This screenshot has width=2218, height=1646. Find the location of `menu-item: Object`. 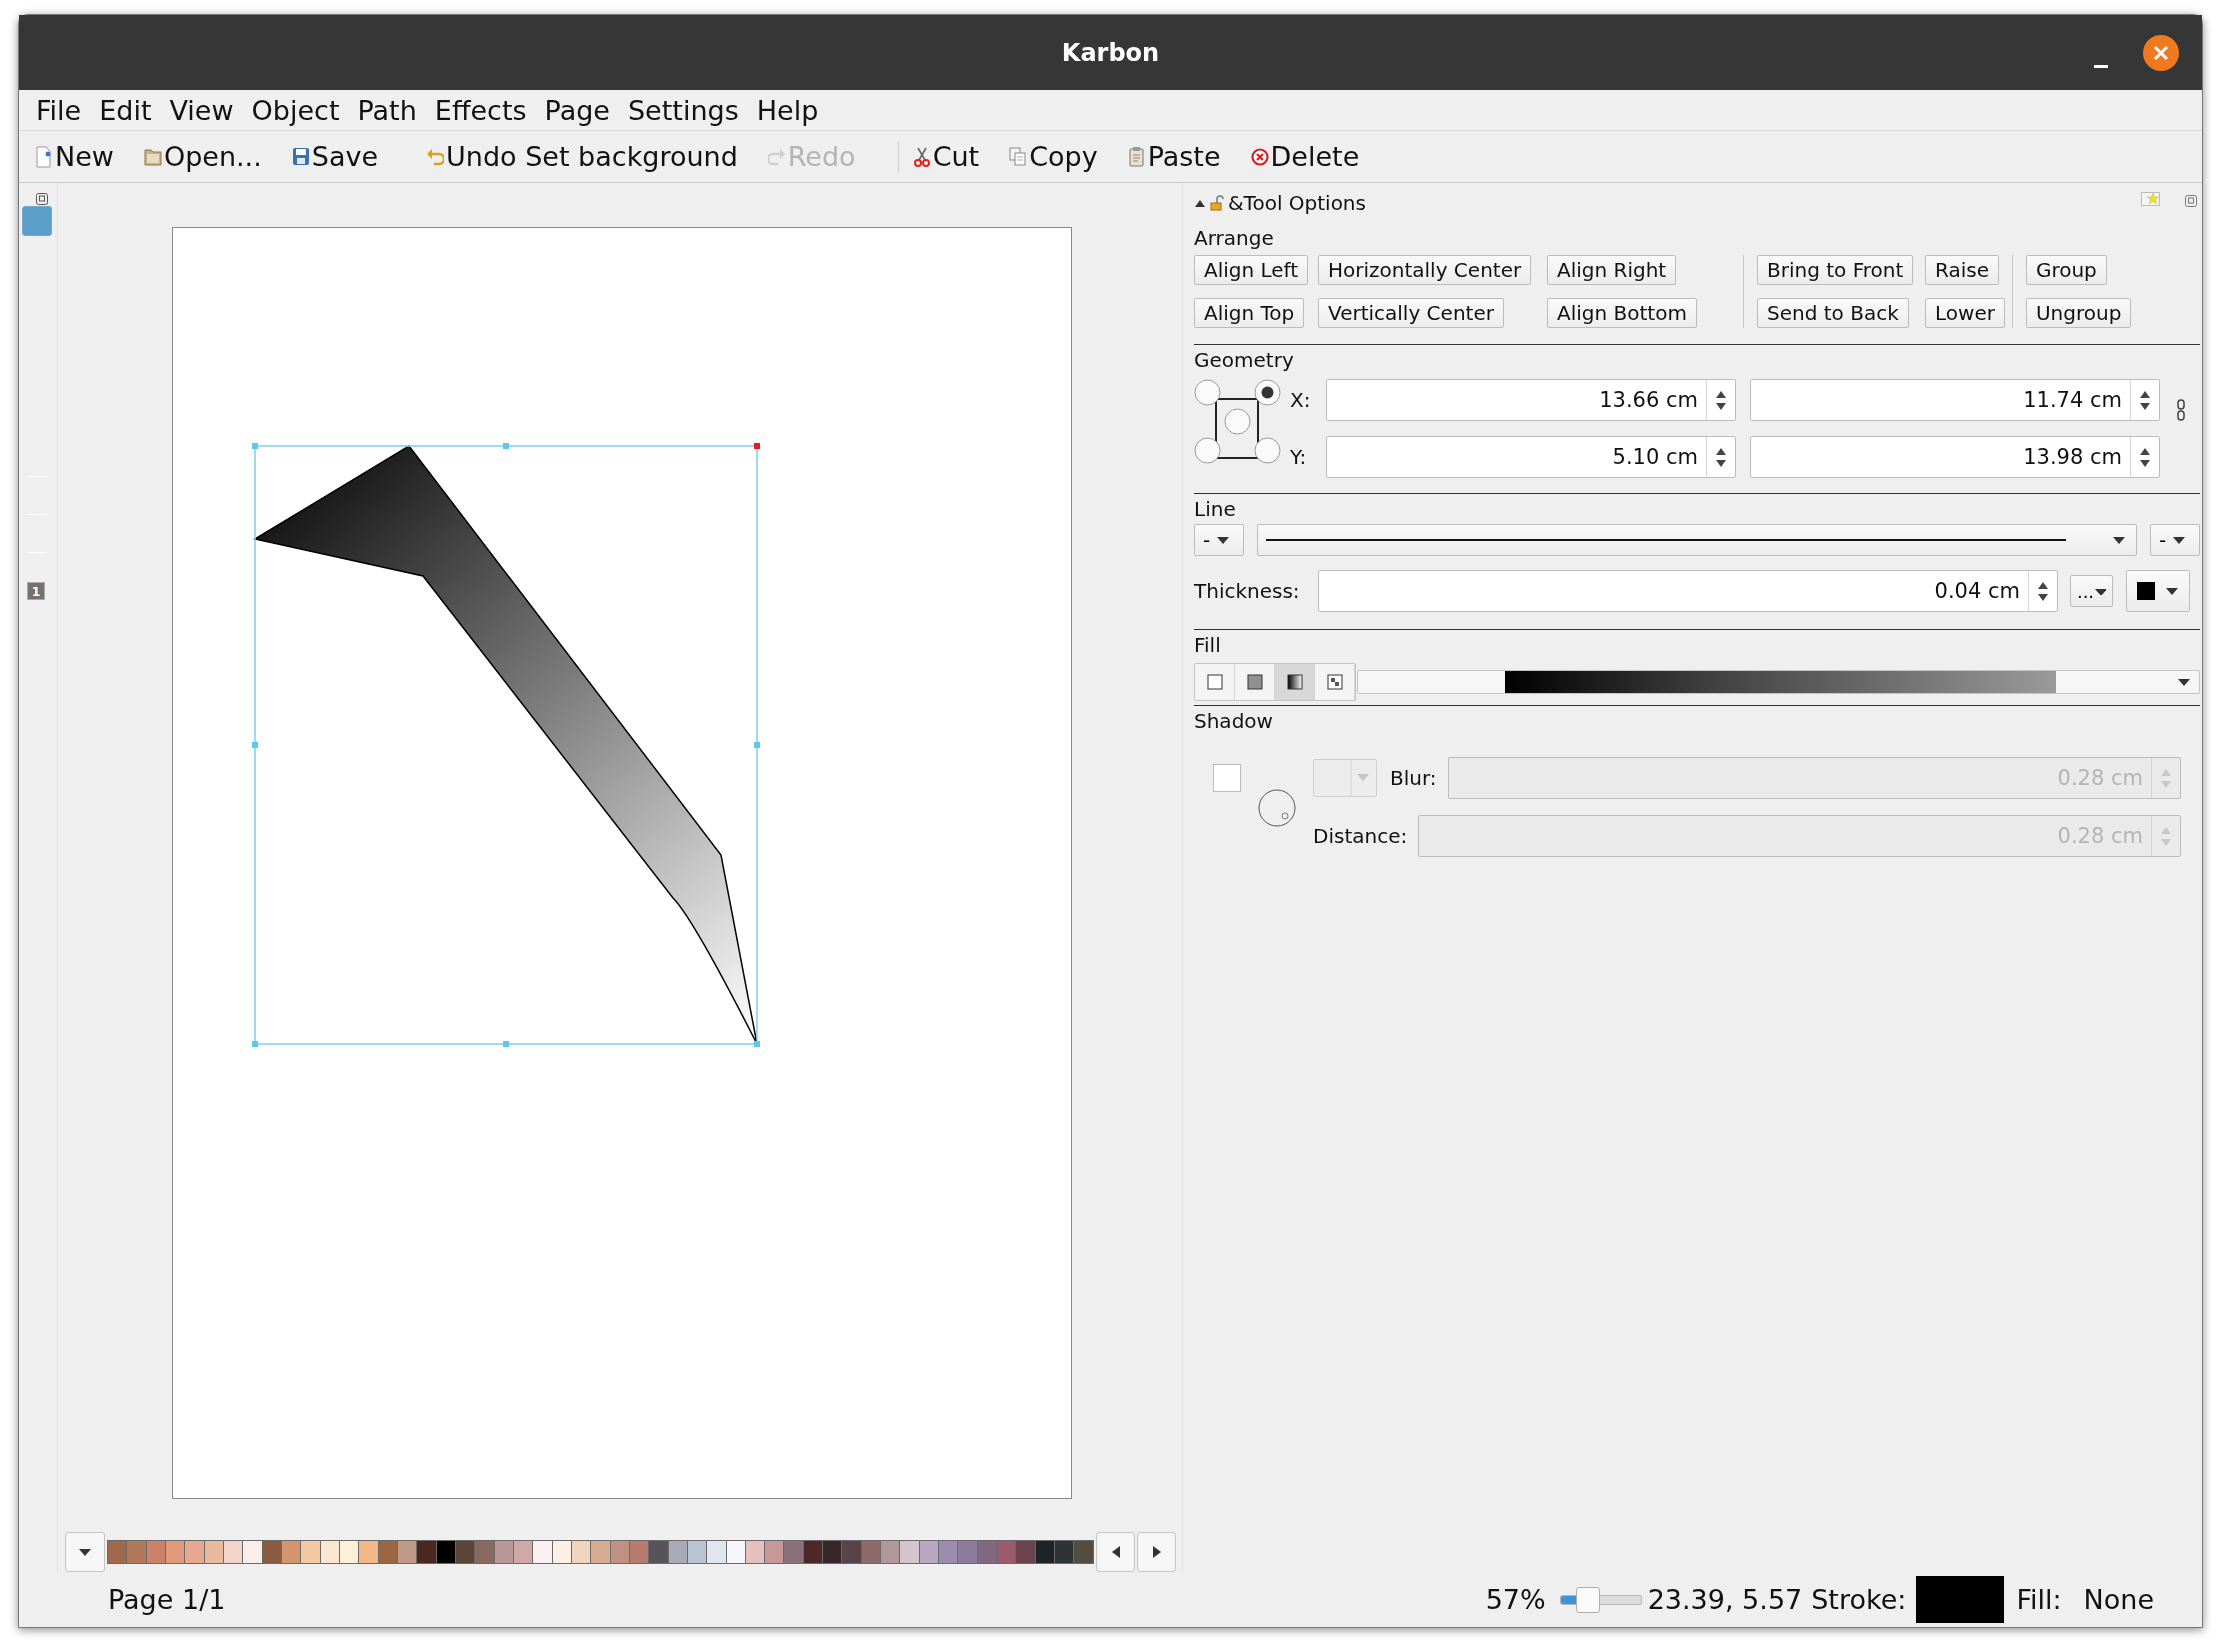

menu-item: Object is located at coordinates (295, 110).